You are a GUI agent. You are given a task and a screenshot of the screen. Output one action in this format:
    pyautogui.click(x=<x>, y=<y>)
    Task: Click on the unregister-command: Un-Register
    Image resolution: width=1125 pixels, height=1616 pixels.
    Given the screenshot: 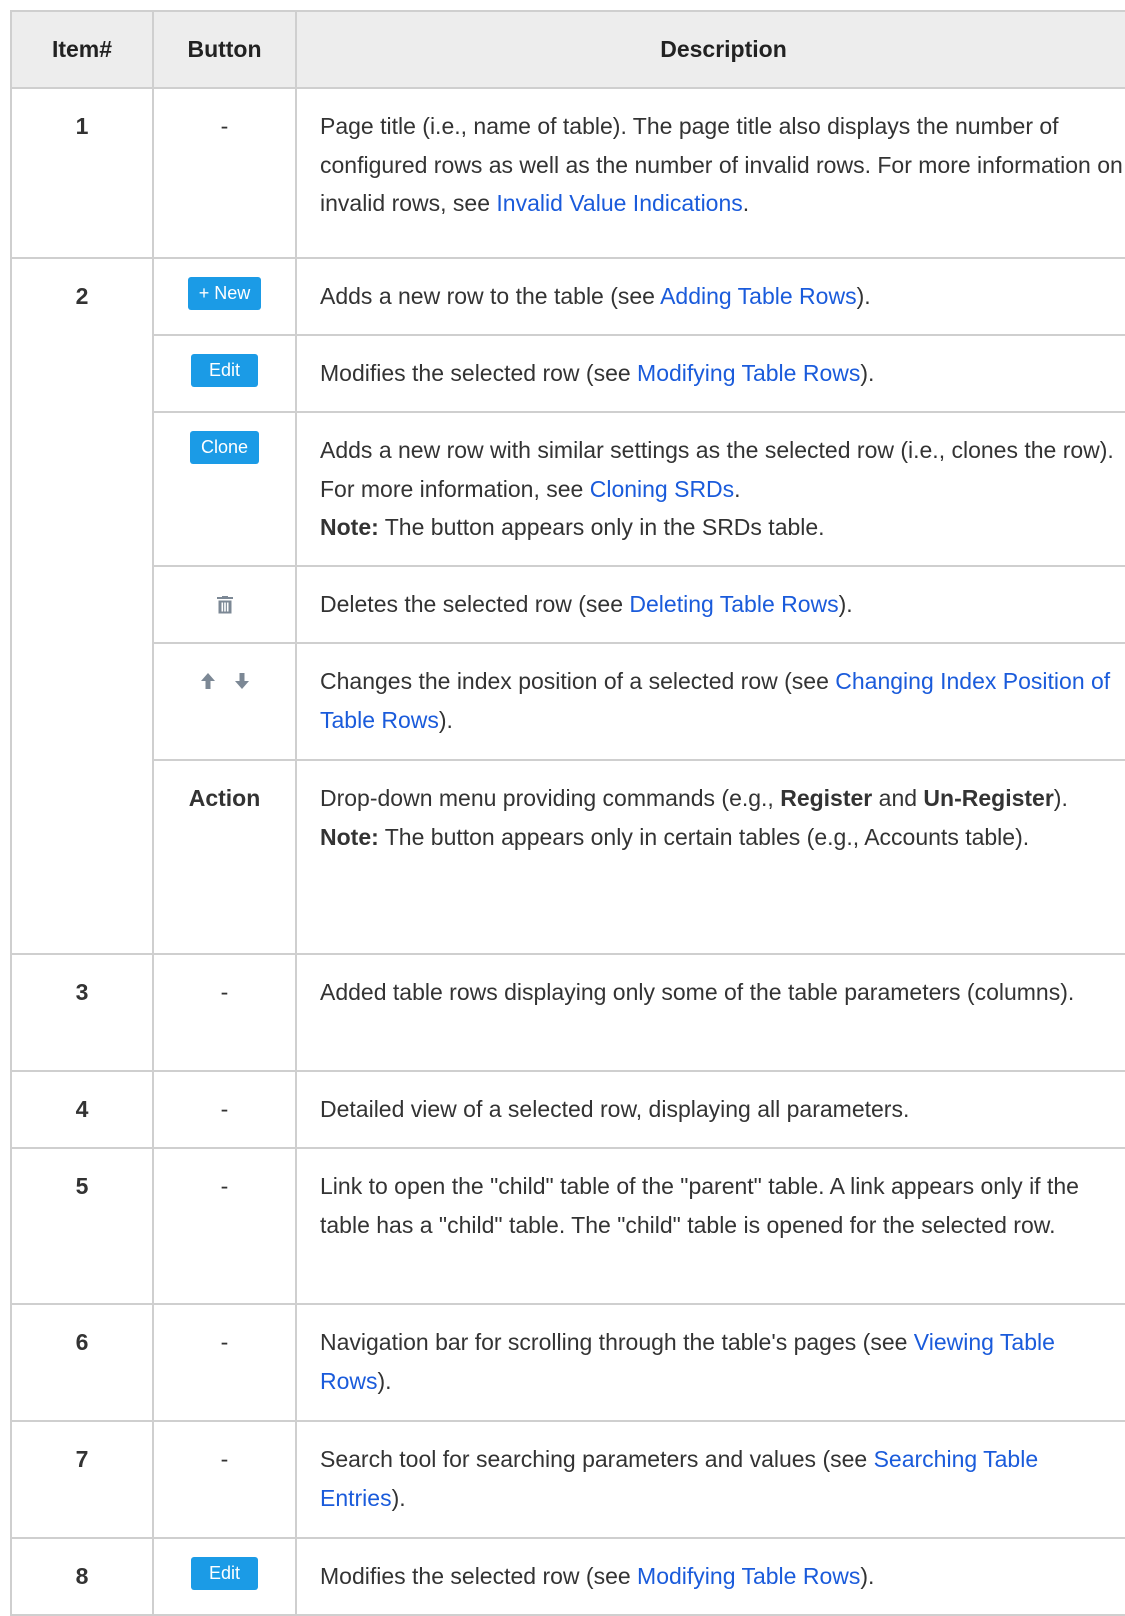 What is the action you would take?
    pyautogui.click(x=988, y=798)
    